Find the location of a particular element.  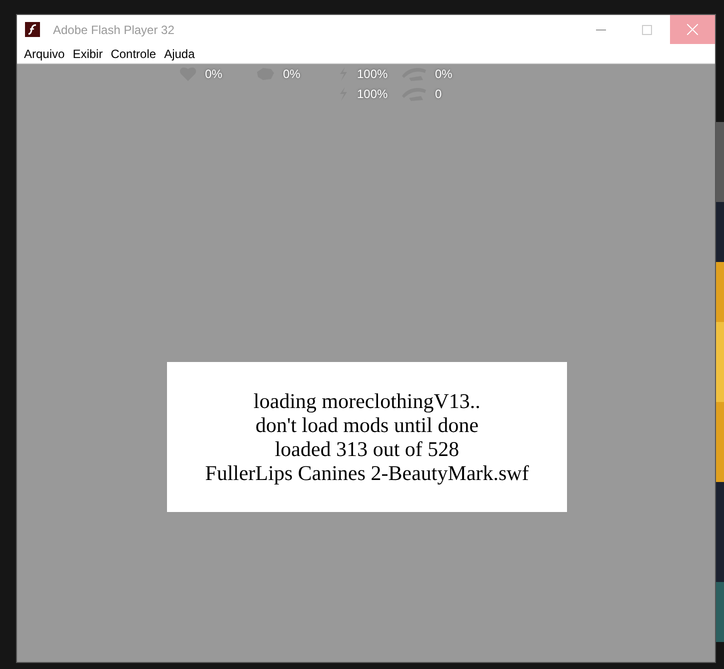

app-logo-icon is located at coordinates (32, 29).